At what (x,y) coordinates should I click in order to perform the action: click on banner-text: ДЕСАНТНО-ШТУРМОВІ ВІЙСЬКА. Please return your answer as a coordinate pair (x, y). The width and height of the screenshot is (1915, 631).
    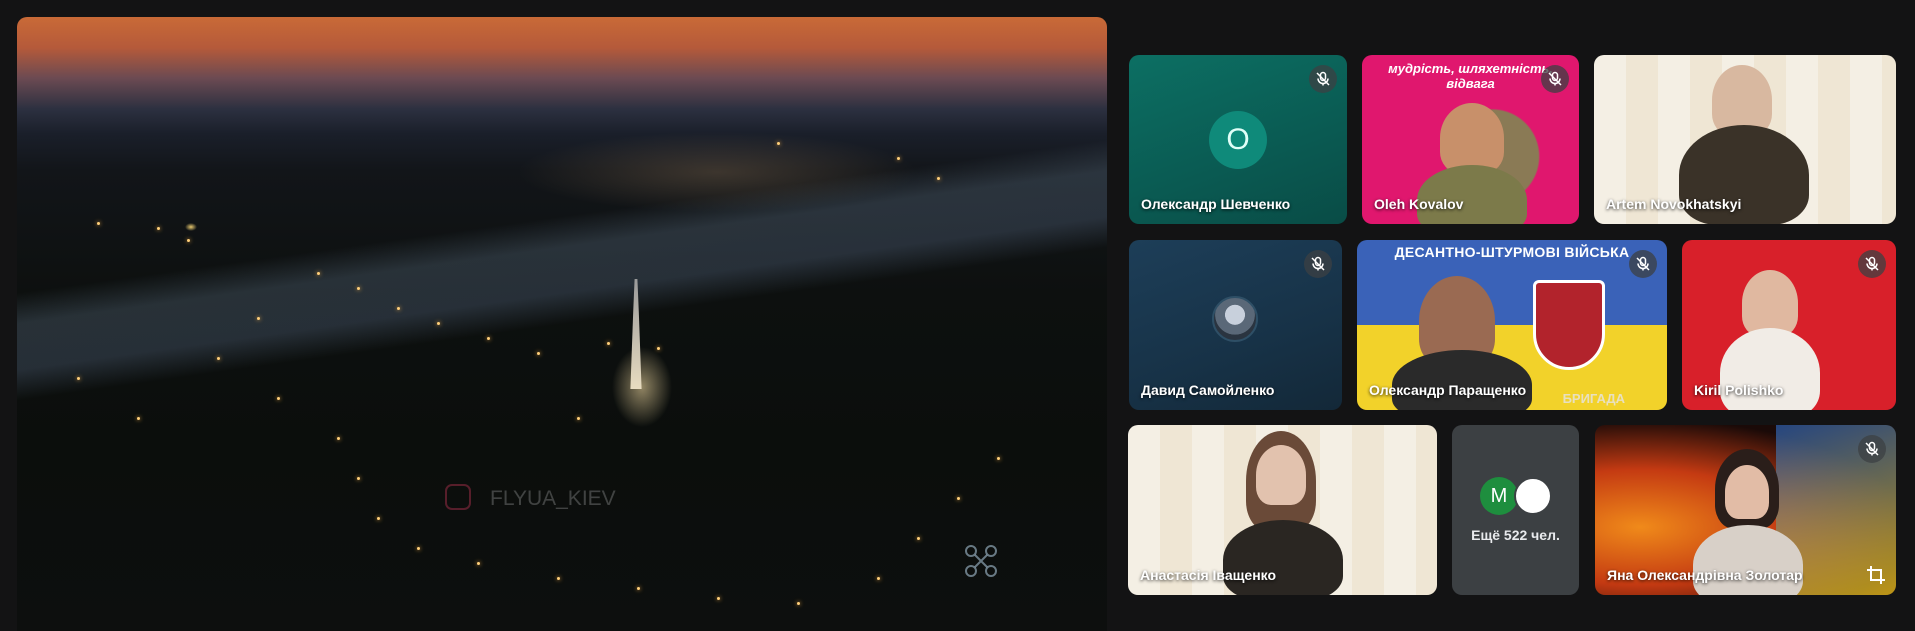
    Looking at the image, I should click on (1512, 252).